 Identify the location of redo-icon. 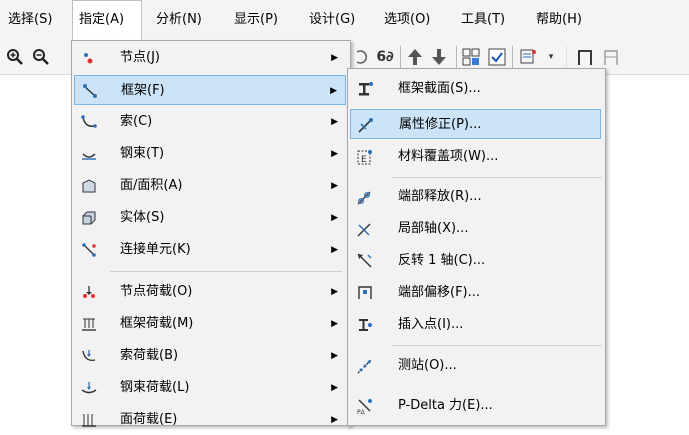
(361, 57).